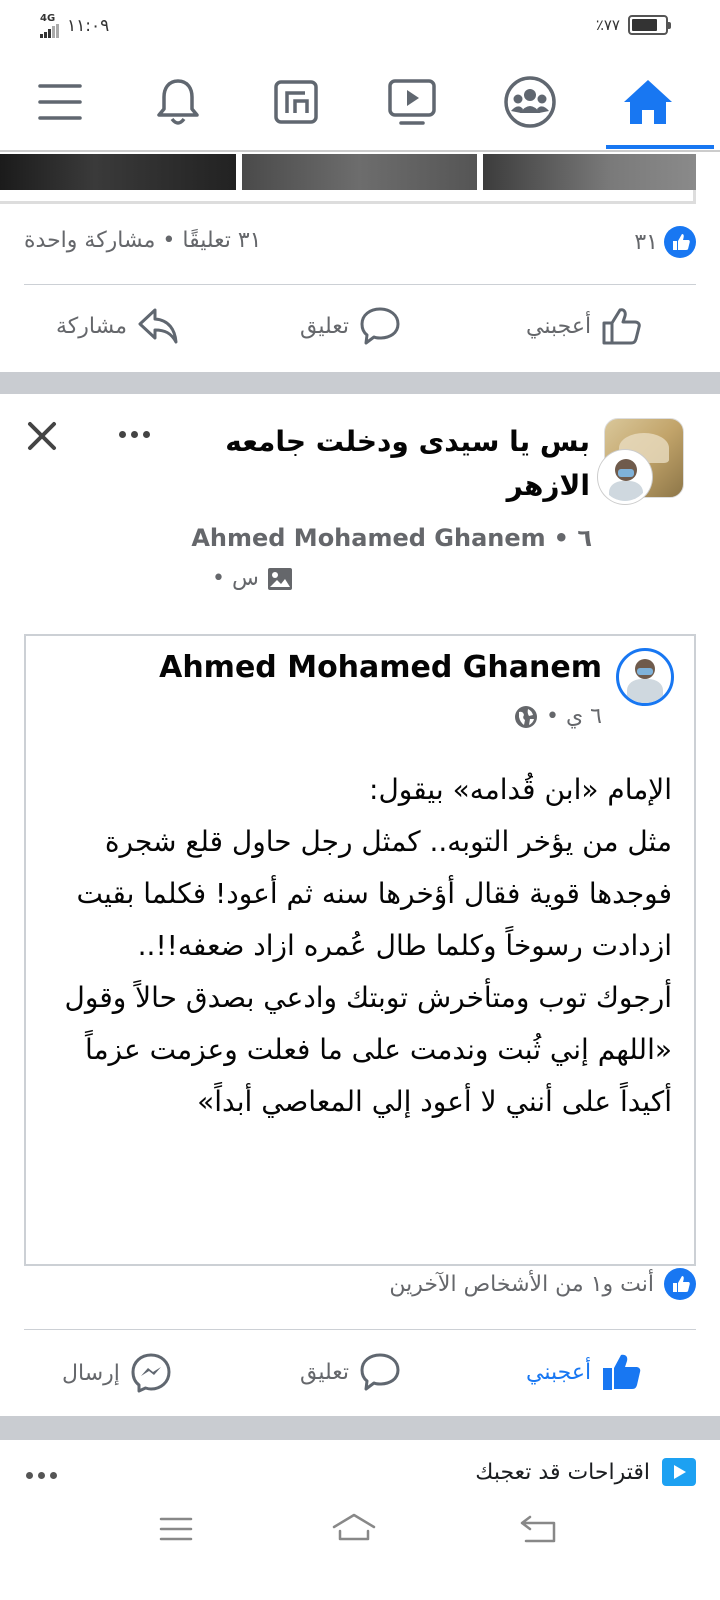 Image resolution: width=720 pixels, height=1600 pixels. I want to click on share-label: مشاركة, so click(92, 326).